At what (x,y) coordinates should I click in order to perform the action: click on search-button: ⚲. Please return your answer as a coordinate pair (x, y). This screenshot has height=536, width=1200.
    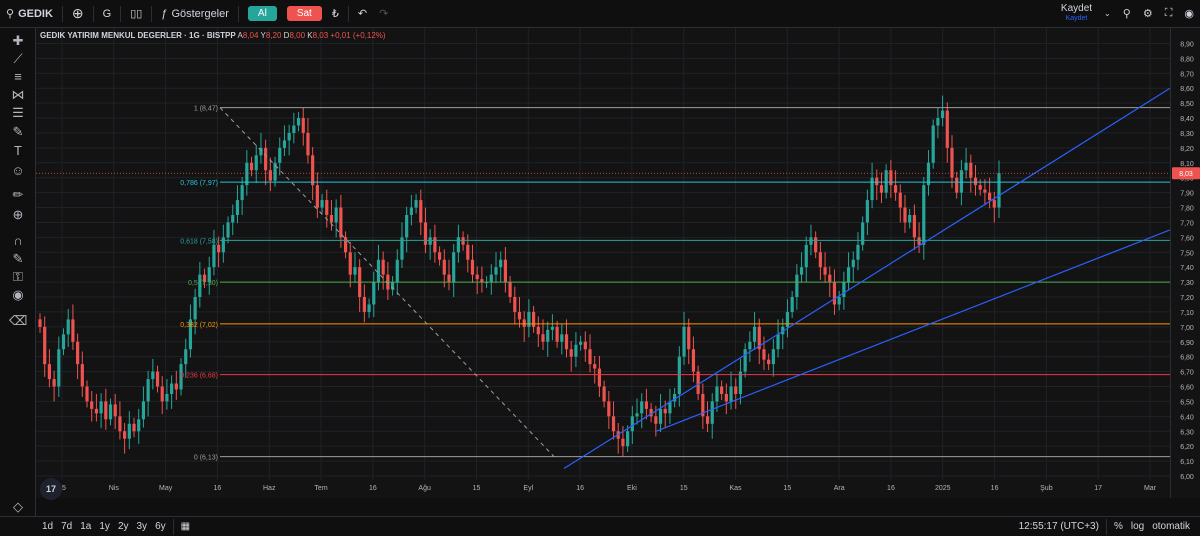
    Looking at the image, I should click on (1127, 14).